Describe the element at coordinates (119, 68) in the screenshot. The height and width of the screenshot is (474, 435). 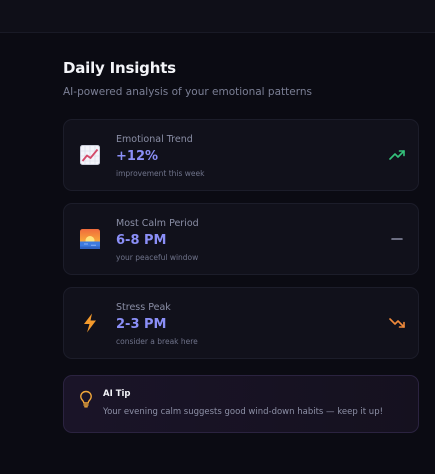
I see `section-title: Daily Insights` at that location.